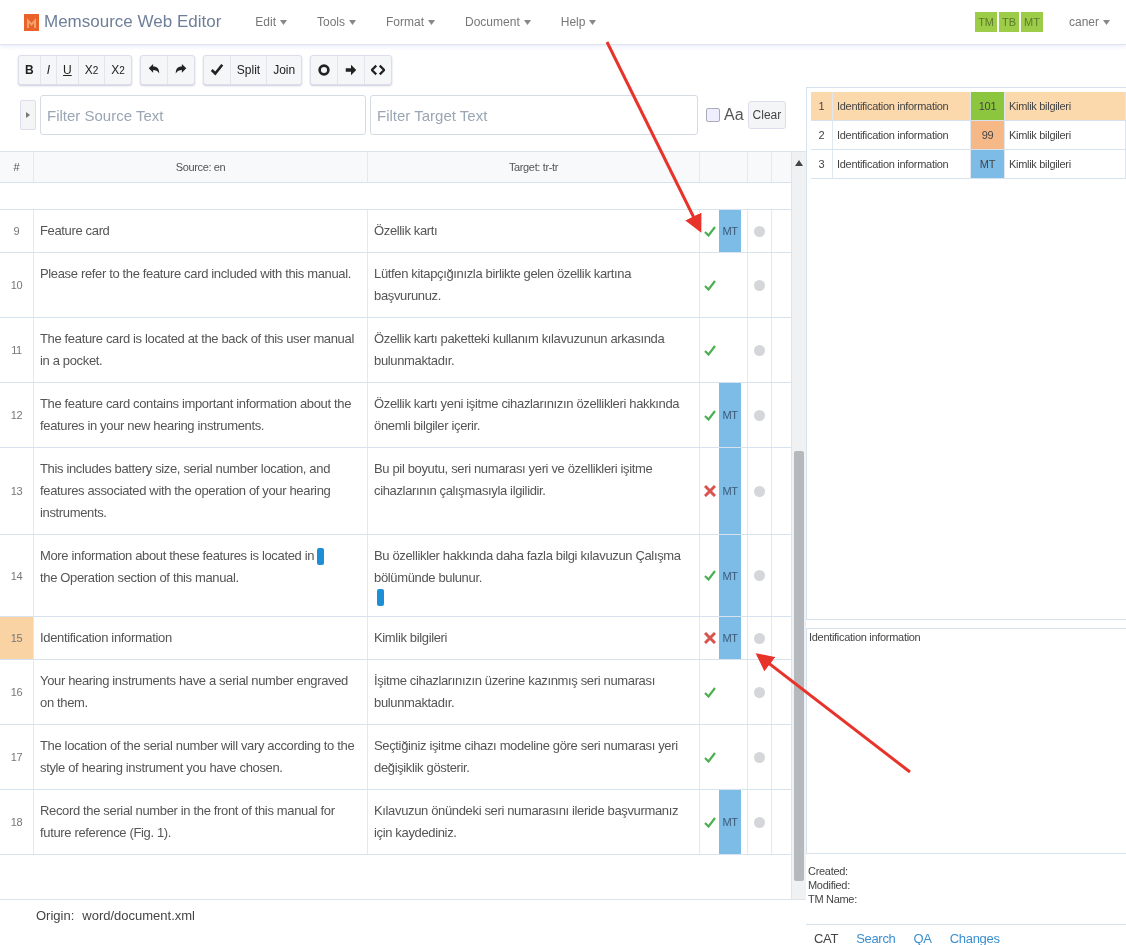 The height and width of the screenshot is (945, 1126). What do you see at coordinates (336, 22) in the screenshot?
I see `menu-item: Tools` at bounding box center [336, 22].